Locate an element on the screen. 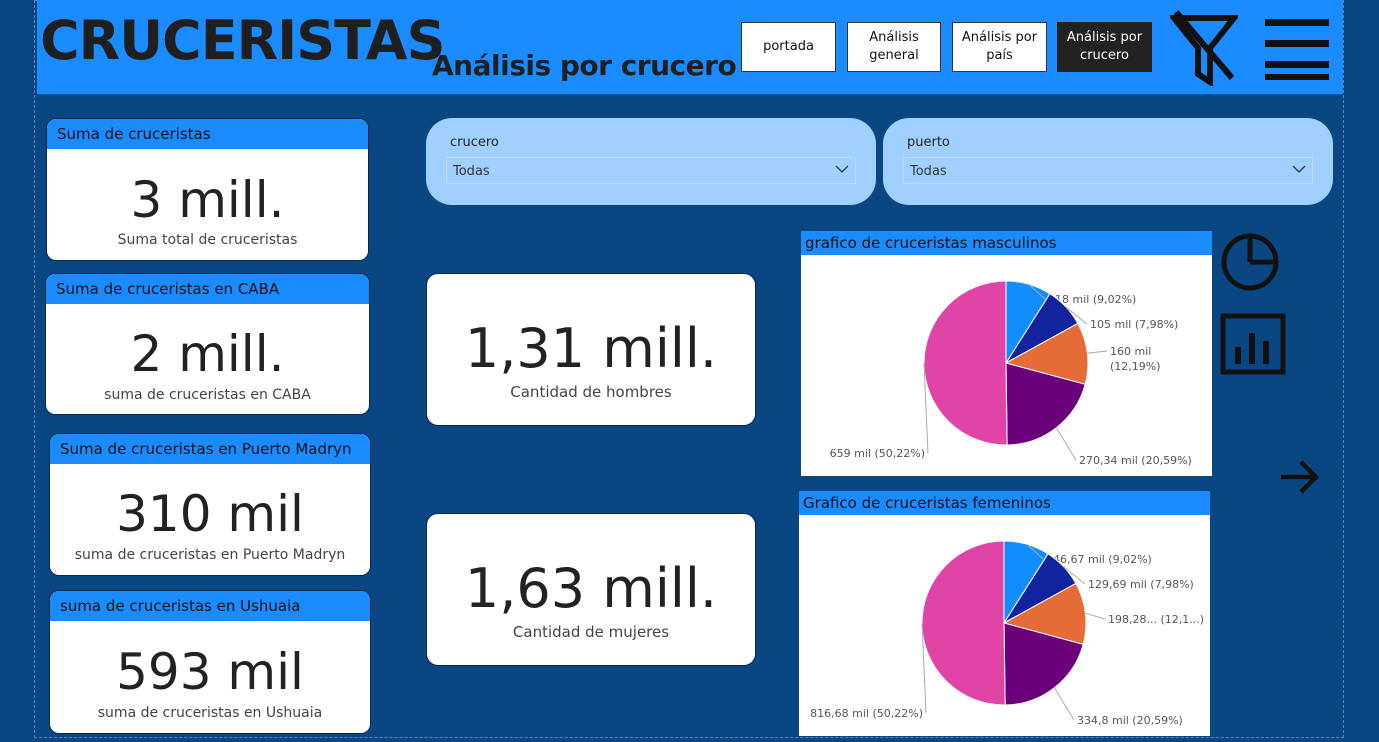  kpi-value: 1,63 mill. is located at coordinates (591, 588).